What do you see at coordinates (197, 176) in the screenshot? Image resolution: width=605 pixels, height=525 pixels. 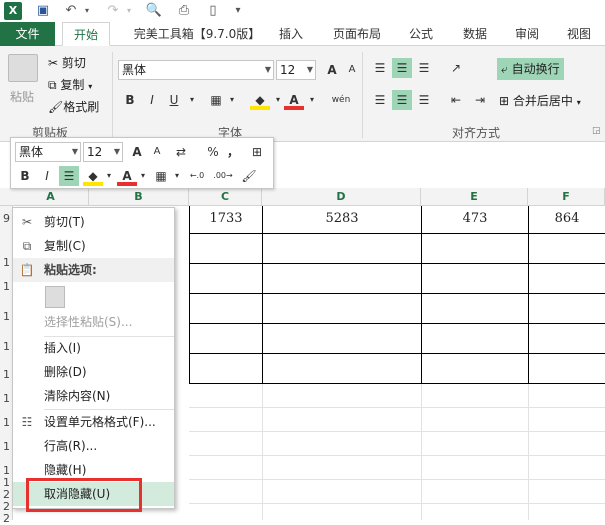 I see `mini-increase-decimal-icon: ←.0` at bounding box center [197, 176].